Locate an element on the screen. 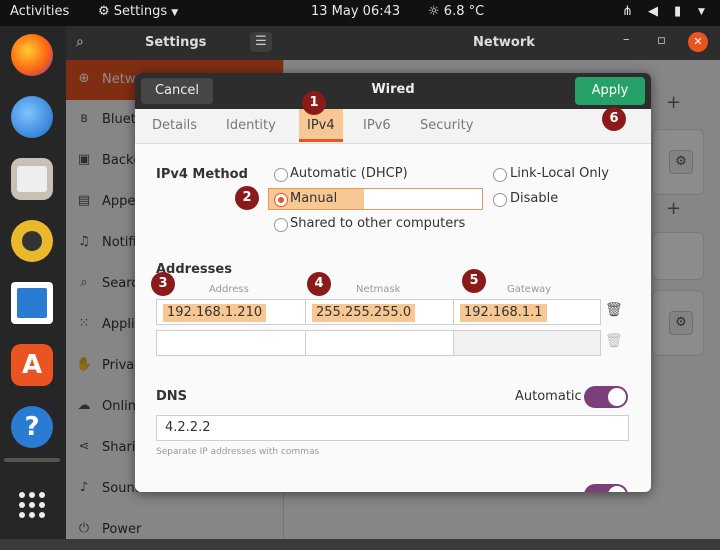  netmask-field: 255.255.255.0 is located at coordinates (379, 312).